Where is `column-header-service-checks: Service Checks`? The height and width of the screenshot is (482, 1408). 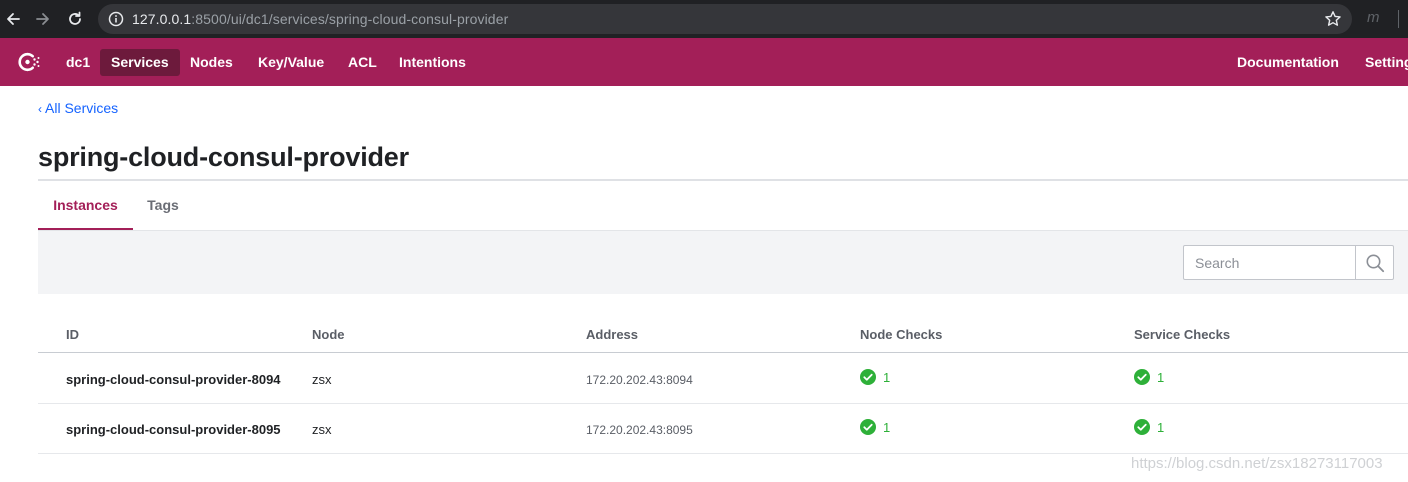 column-header-service-checks: Service Checks is located at coordinates (1182, 334).